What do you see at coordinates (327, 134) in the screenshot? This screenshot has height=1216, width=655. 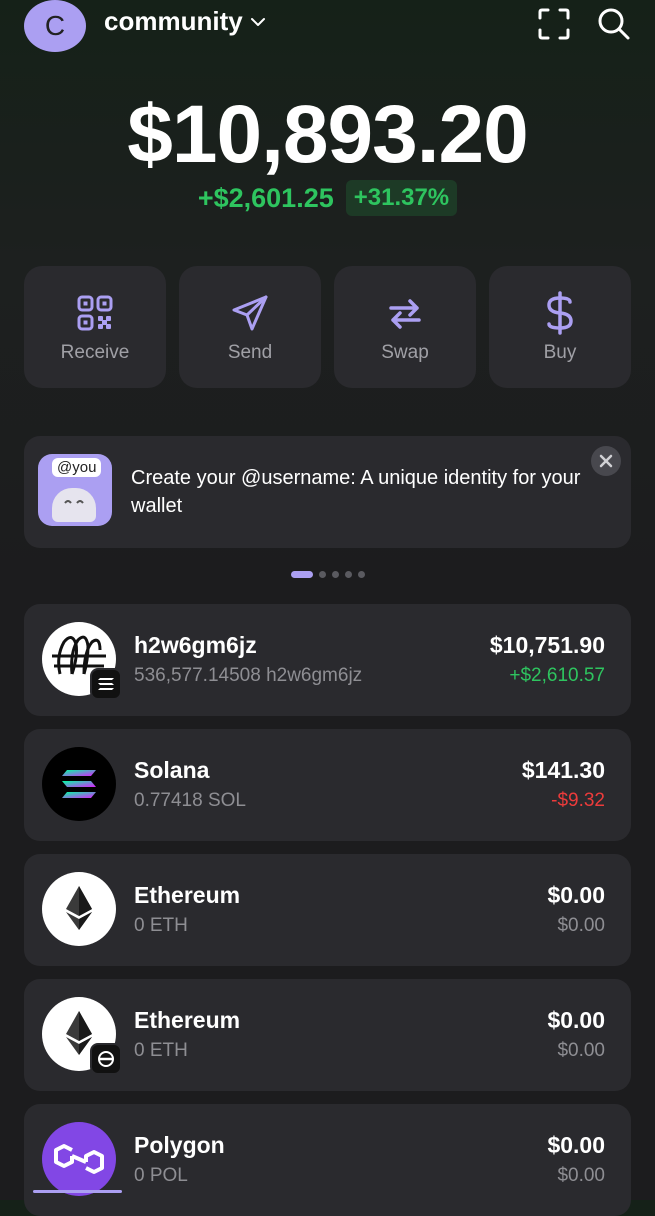 I see `total-balance: $10,893.20` at bounding box center [327, 134].